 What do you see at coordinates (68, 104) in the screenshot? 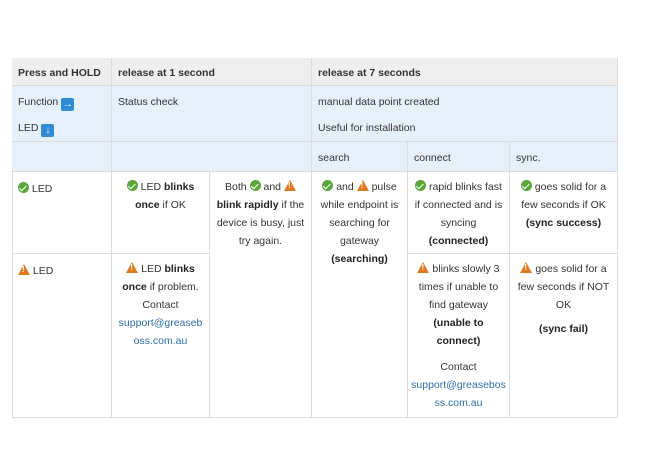
I see `arrow-right-icon: →` at bounding box center [68, 104].